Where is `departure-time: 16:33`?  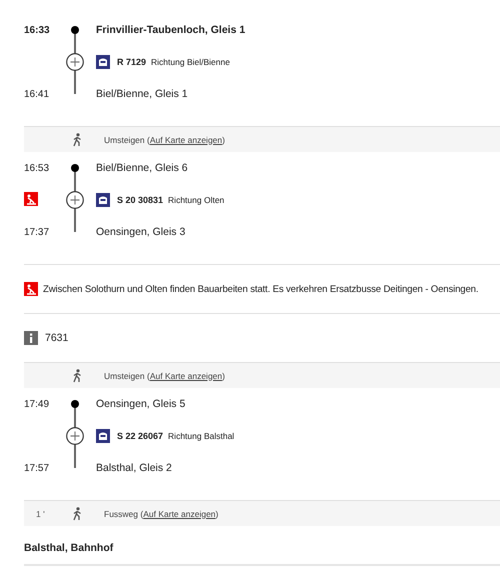 departure-time: 16:33 is located at coordinates (37, 30).